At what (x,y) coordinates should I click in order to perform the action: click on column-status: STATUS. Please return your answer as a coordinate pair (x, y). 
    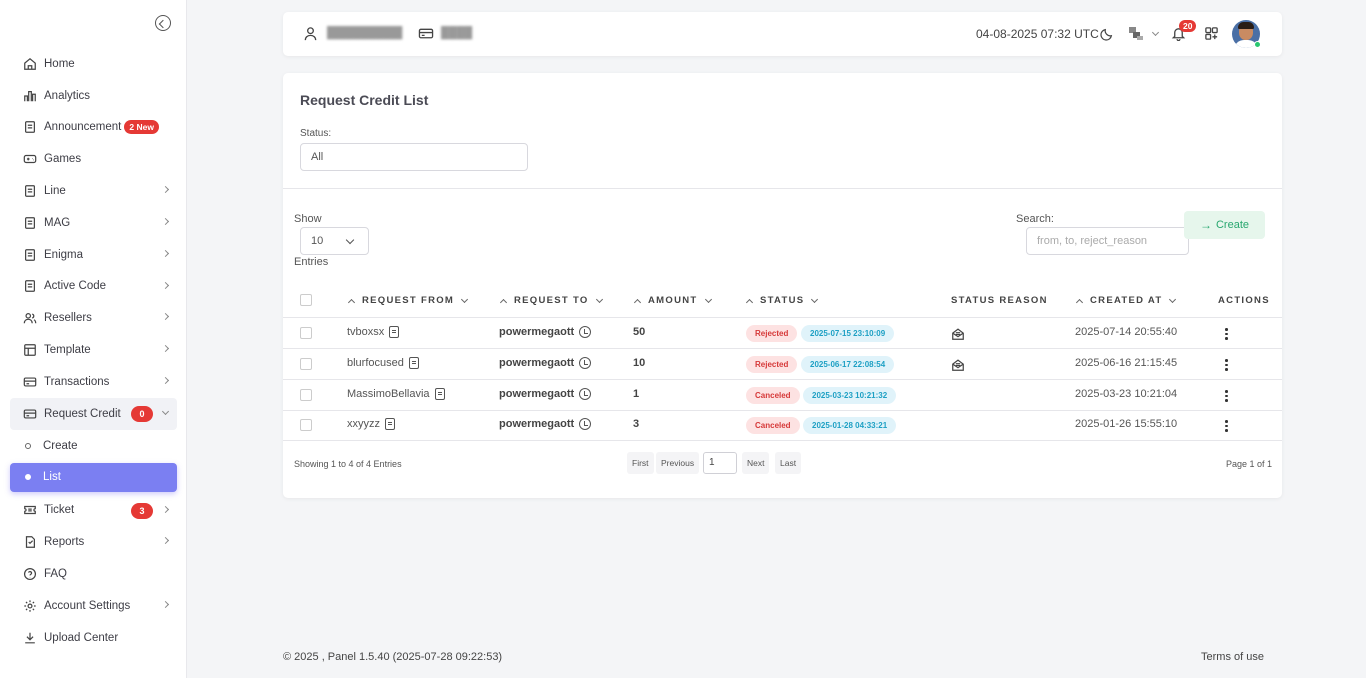
    Looking at the image, I should click on (782, 300).